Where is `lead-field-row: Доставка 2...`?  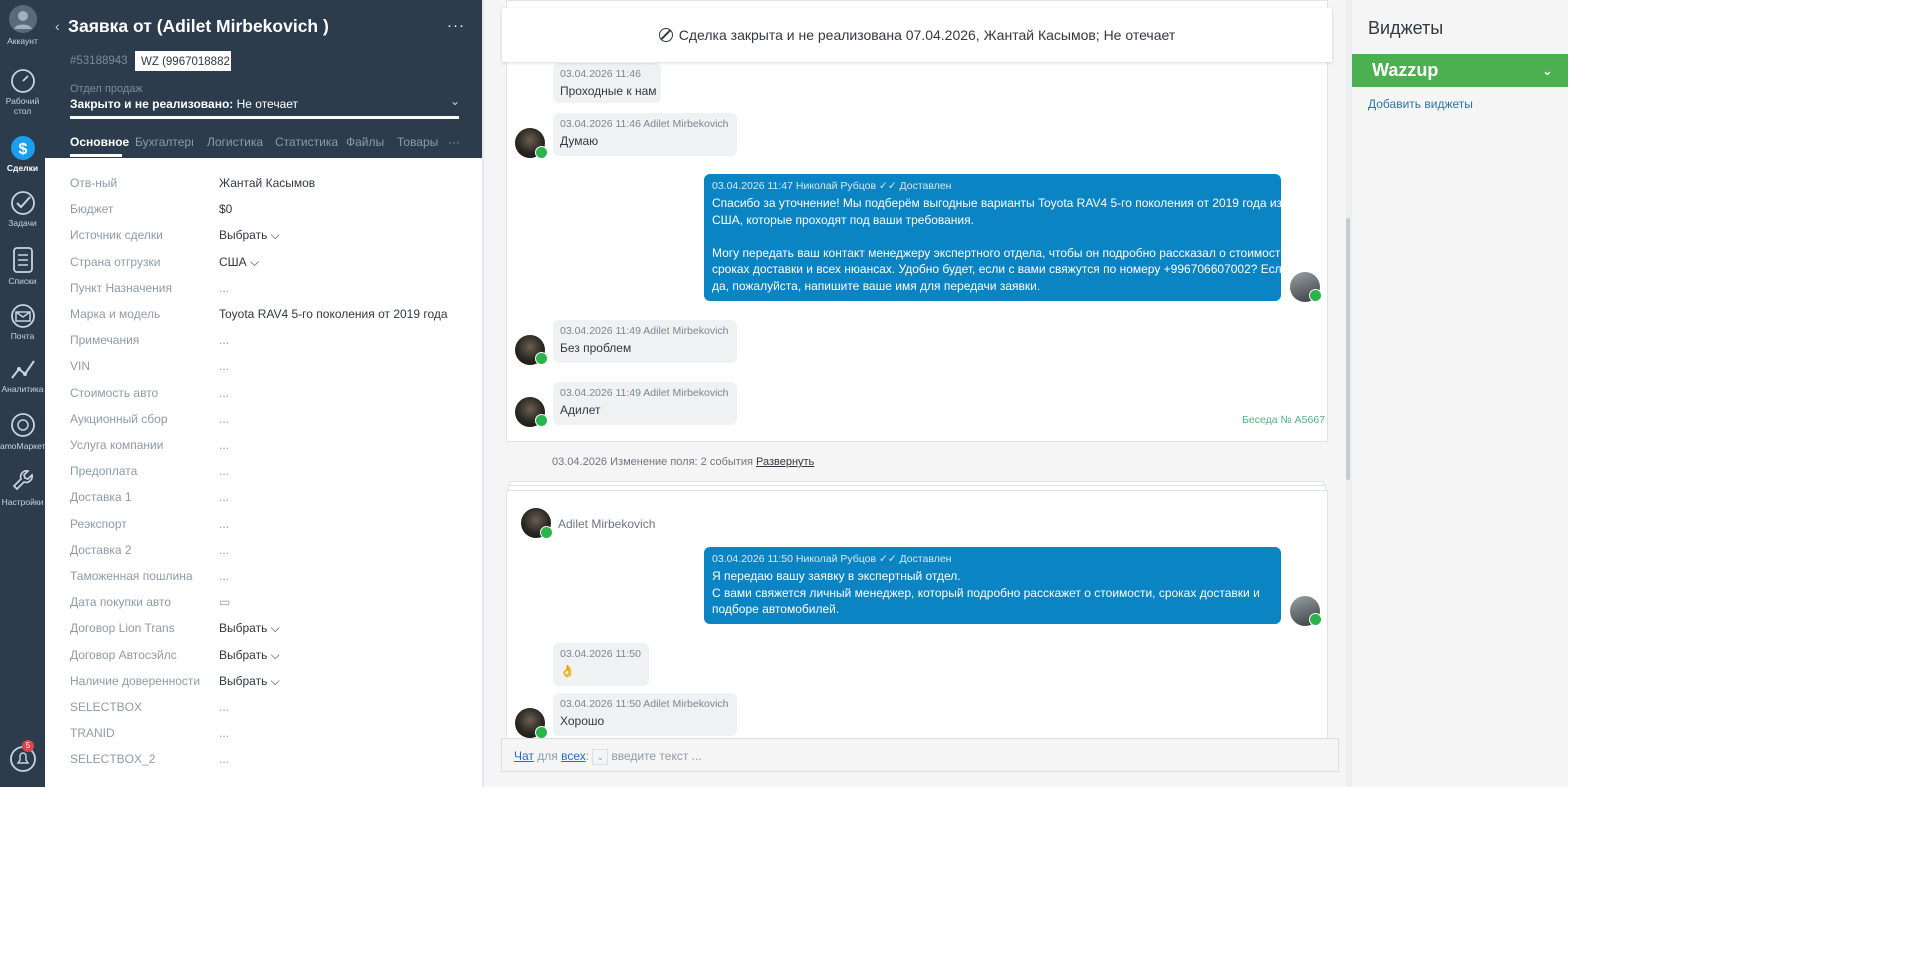
lead-field-row: Доставка 2... is located at coordinates (270, 553).